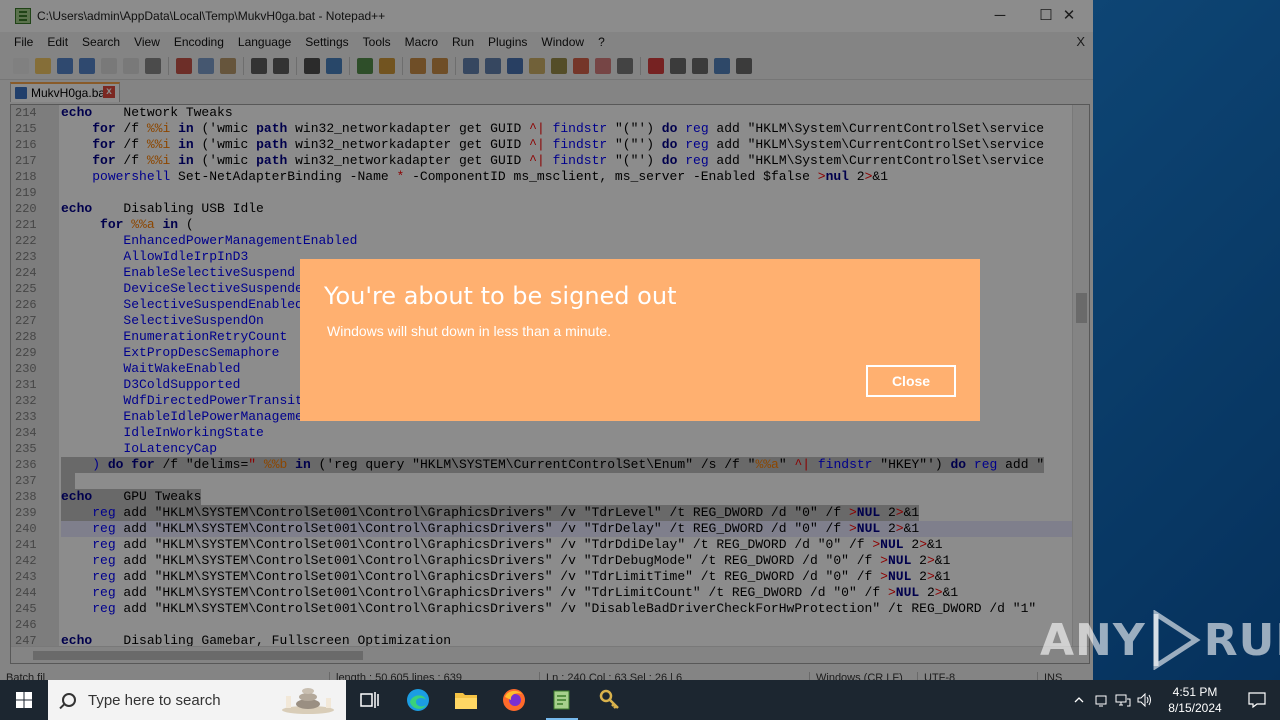 This screenshot has height=720, width=1280. What do you see at coordinates (1093, 640) in the screenshot?
I see `watermark-left: ANY` at bounding box center [1093, 640].